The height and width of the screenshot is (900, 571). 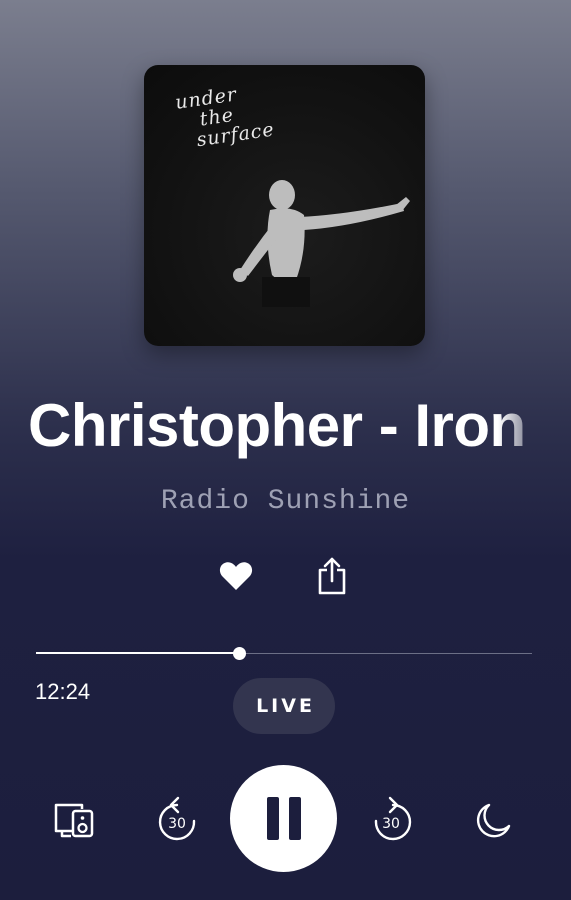 I want to click on rewind-30-icon: 30, so click(x=177, y=818).